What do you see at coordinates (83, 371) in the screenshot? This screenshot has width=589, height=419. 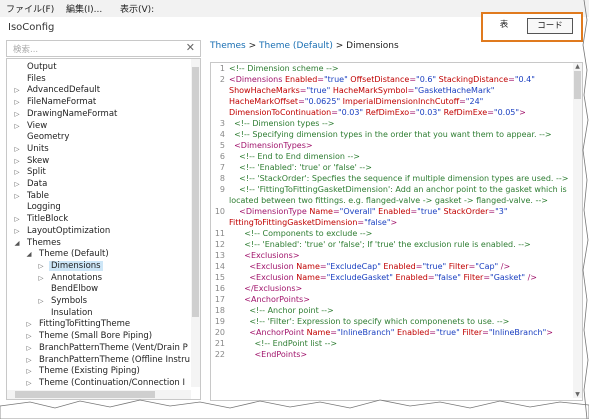 I see `tree-item: ▷ Theme (Existing Piping)` at bounding box center [83, 371].